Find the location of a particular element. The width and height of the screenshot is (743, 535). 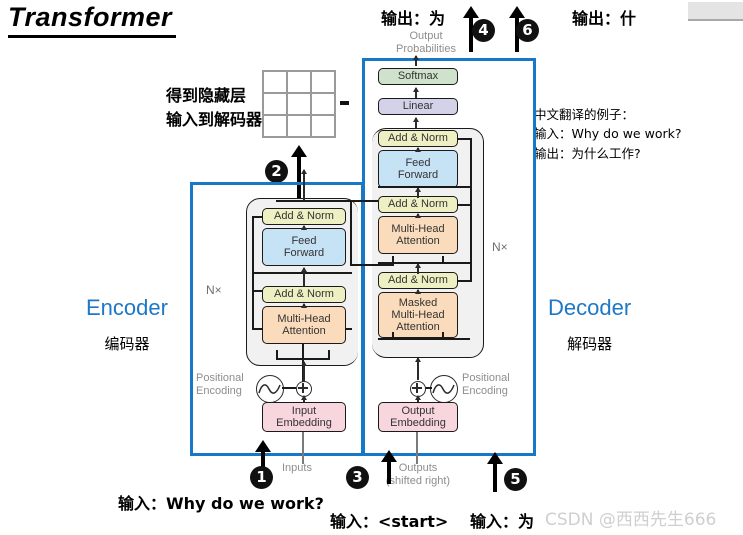

output-prob-line-1: Output is located at coordinates (426, 36).